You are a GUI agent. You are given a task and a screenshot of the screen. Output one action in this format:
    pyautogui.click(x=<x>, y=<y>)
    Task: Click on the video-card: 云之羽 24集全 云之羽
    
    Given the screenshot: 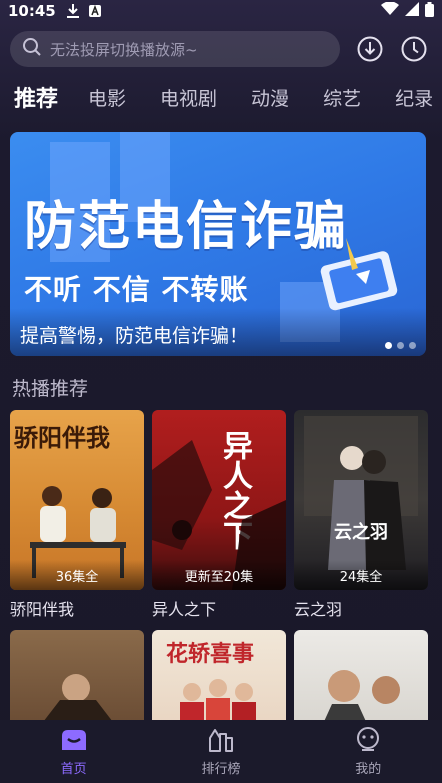 What is the action you would take?
    pyautogui.click(x=361, y=515)
    